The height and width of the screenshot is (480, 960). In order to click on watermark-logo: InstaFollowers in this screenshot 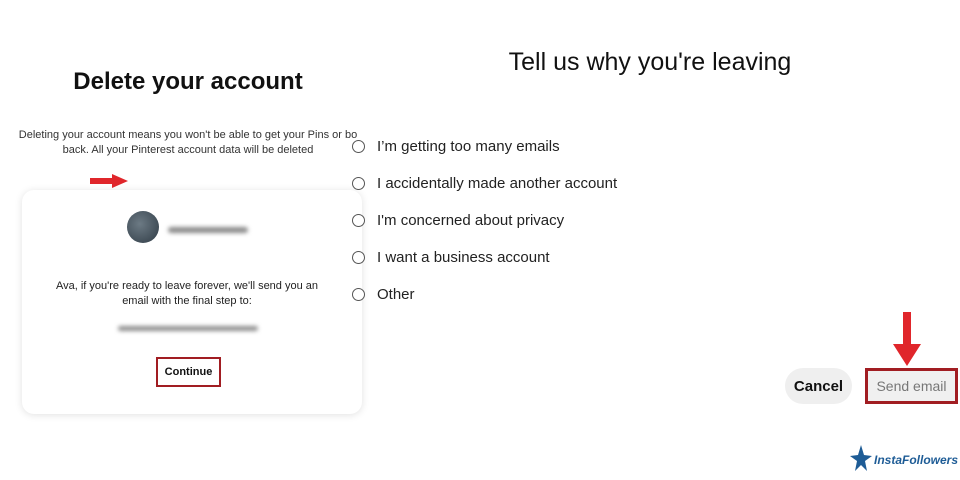, I will do `click(904, 460)`.